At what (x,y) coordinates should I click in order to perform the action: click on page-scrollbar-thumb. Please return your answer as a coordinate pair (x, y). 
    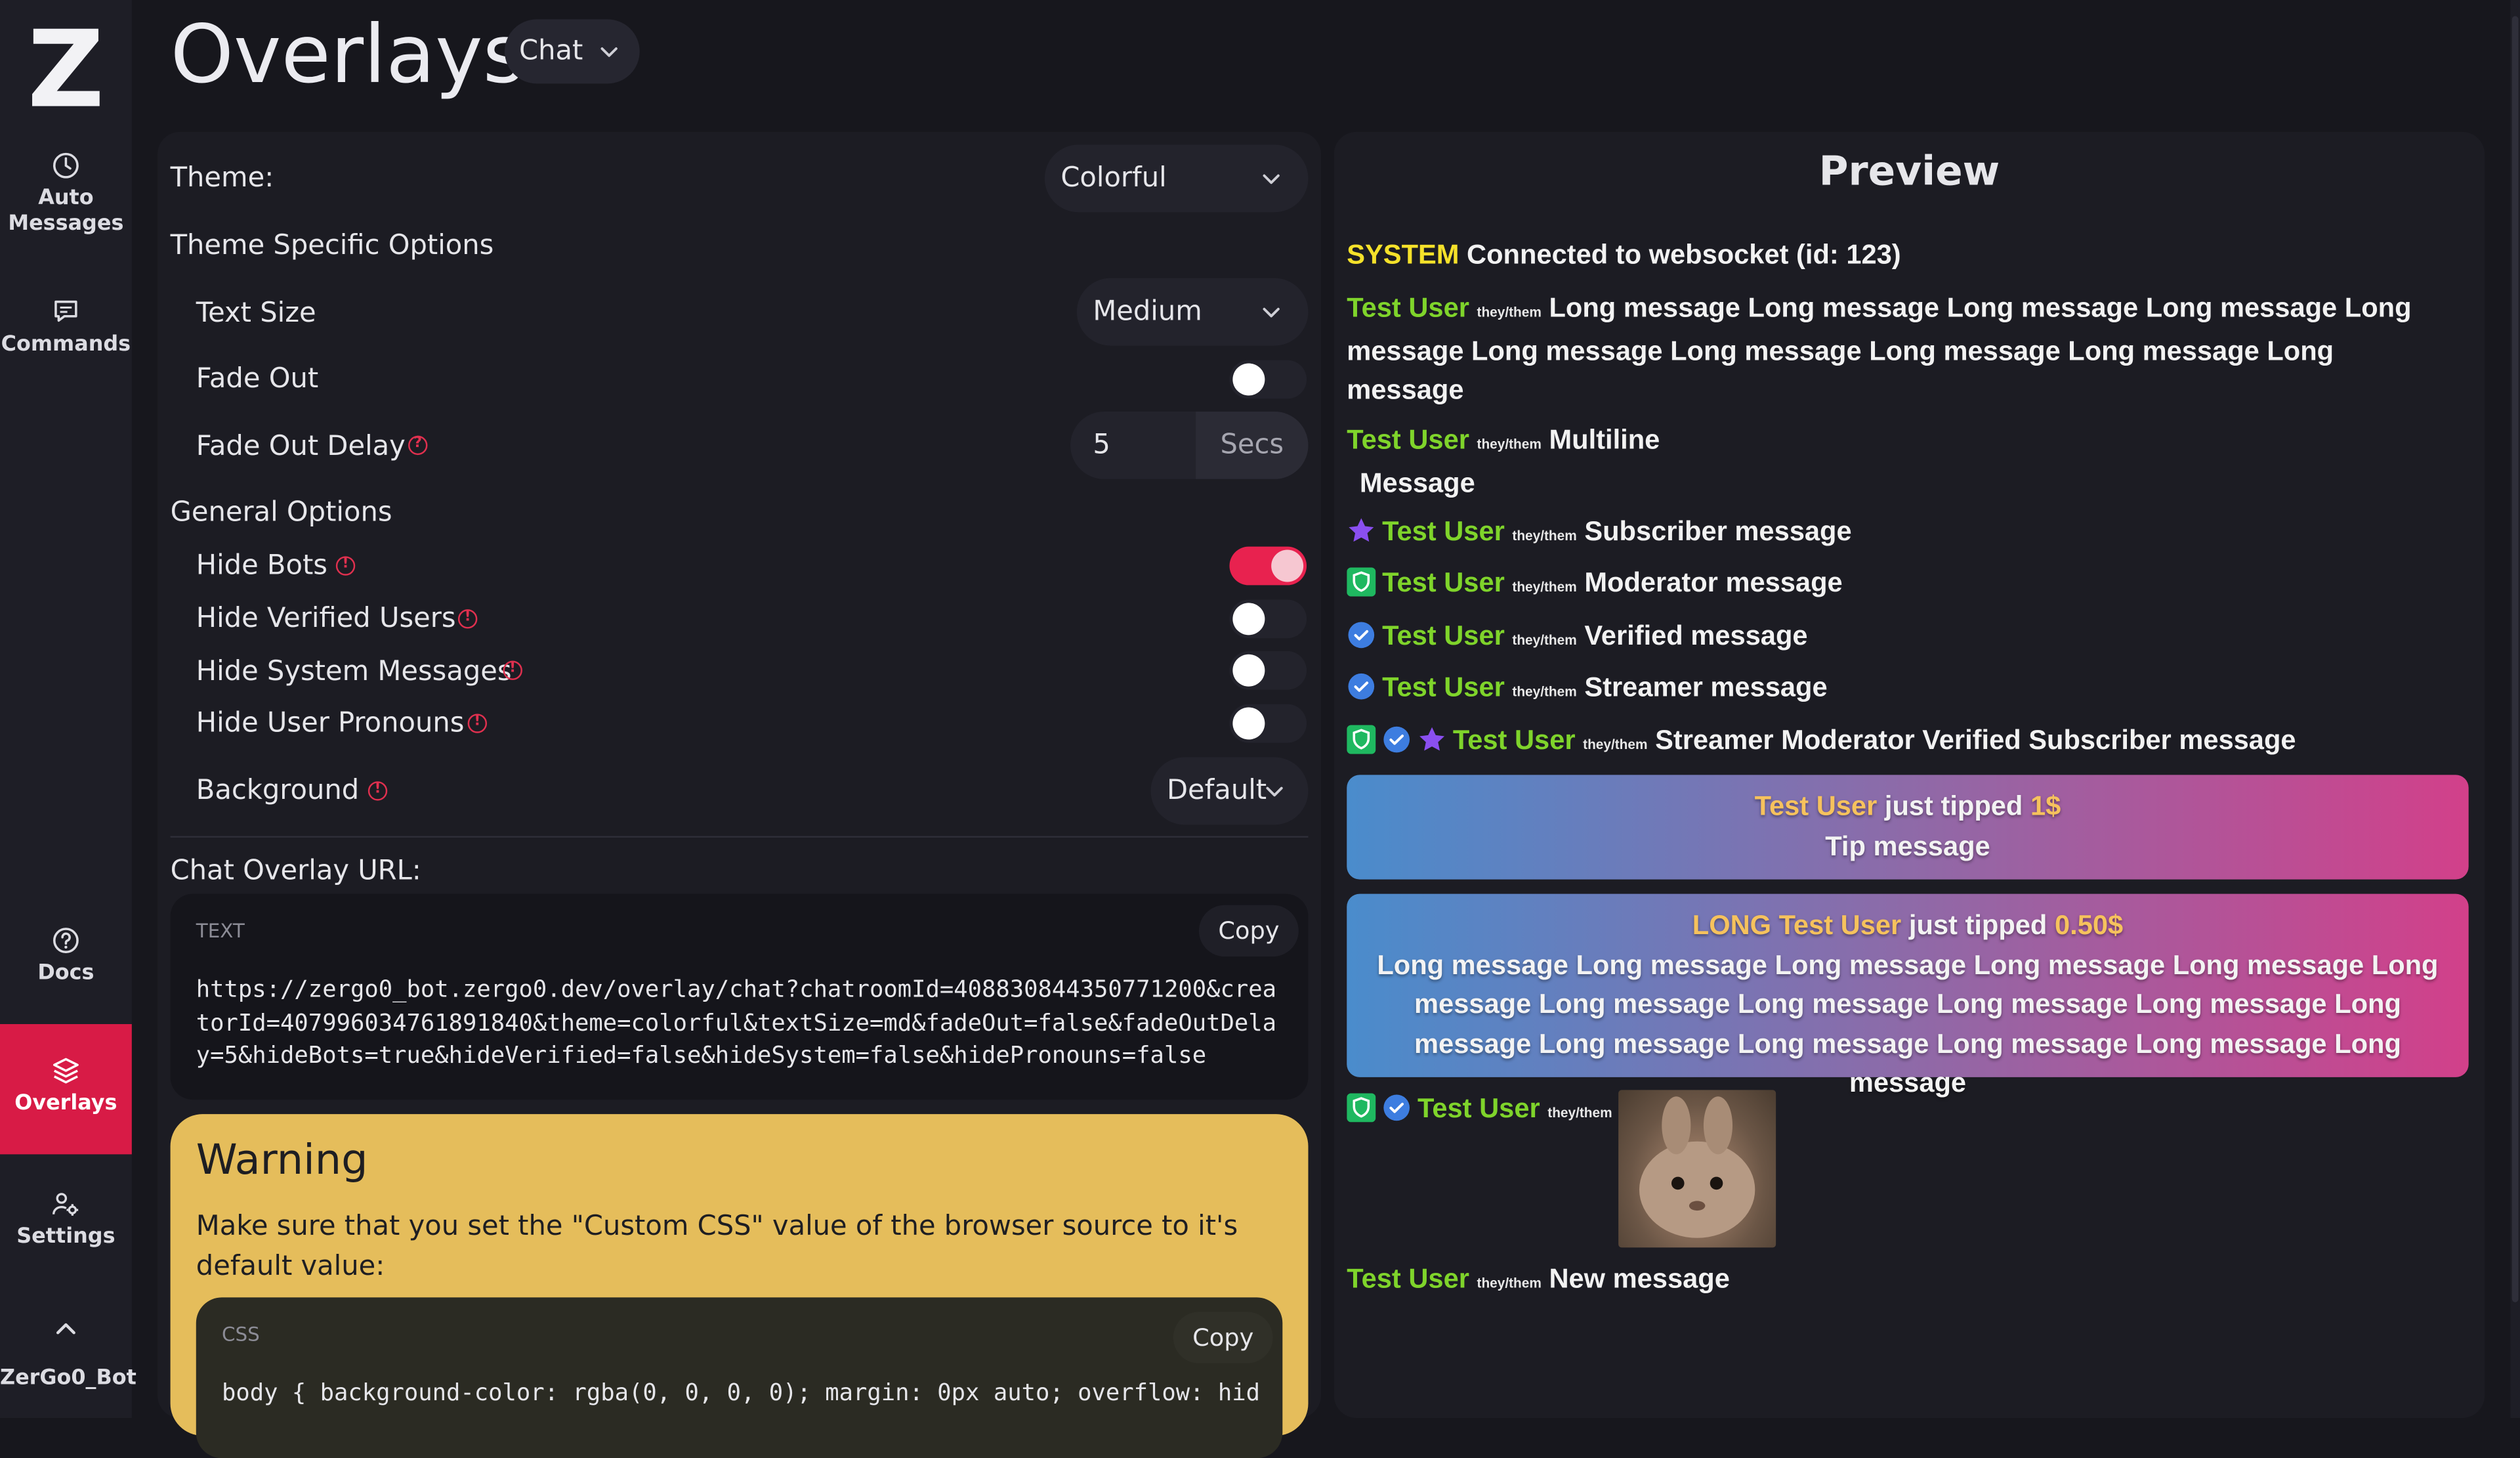
    Looking at the image, I should click on (2515, 659).